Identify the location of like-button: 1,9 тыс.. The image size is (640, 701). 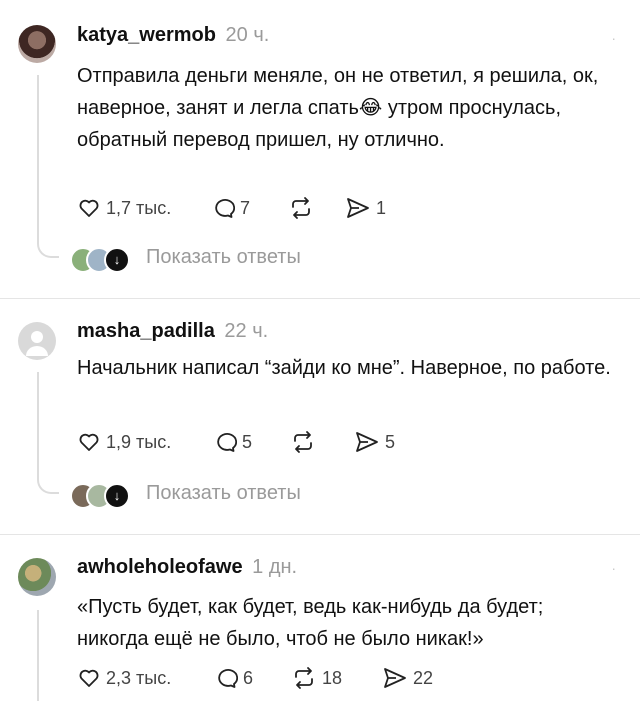
(124, 442).